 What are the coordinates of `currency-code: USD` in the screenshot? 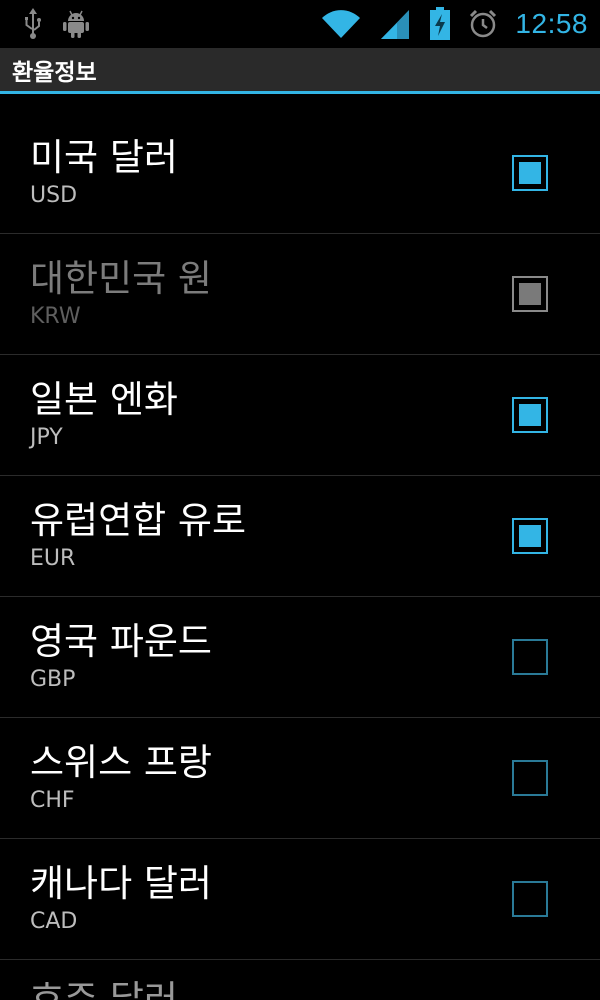 It's located at (54, 195).